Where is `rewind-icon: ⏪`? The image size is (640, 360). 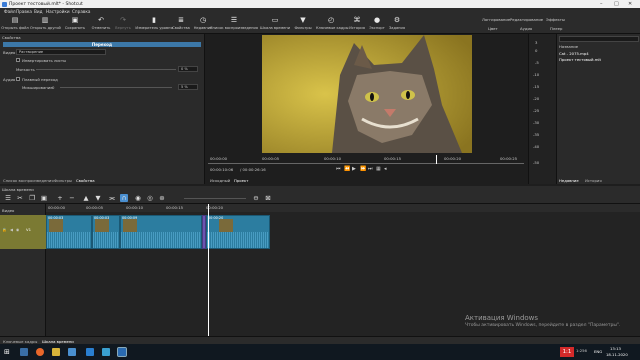
rewind-icon: ⏪ is located at coordinates (347, 169).